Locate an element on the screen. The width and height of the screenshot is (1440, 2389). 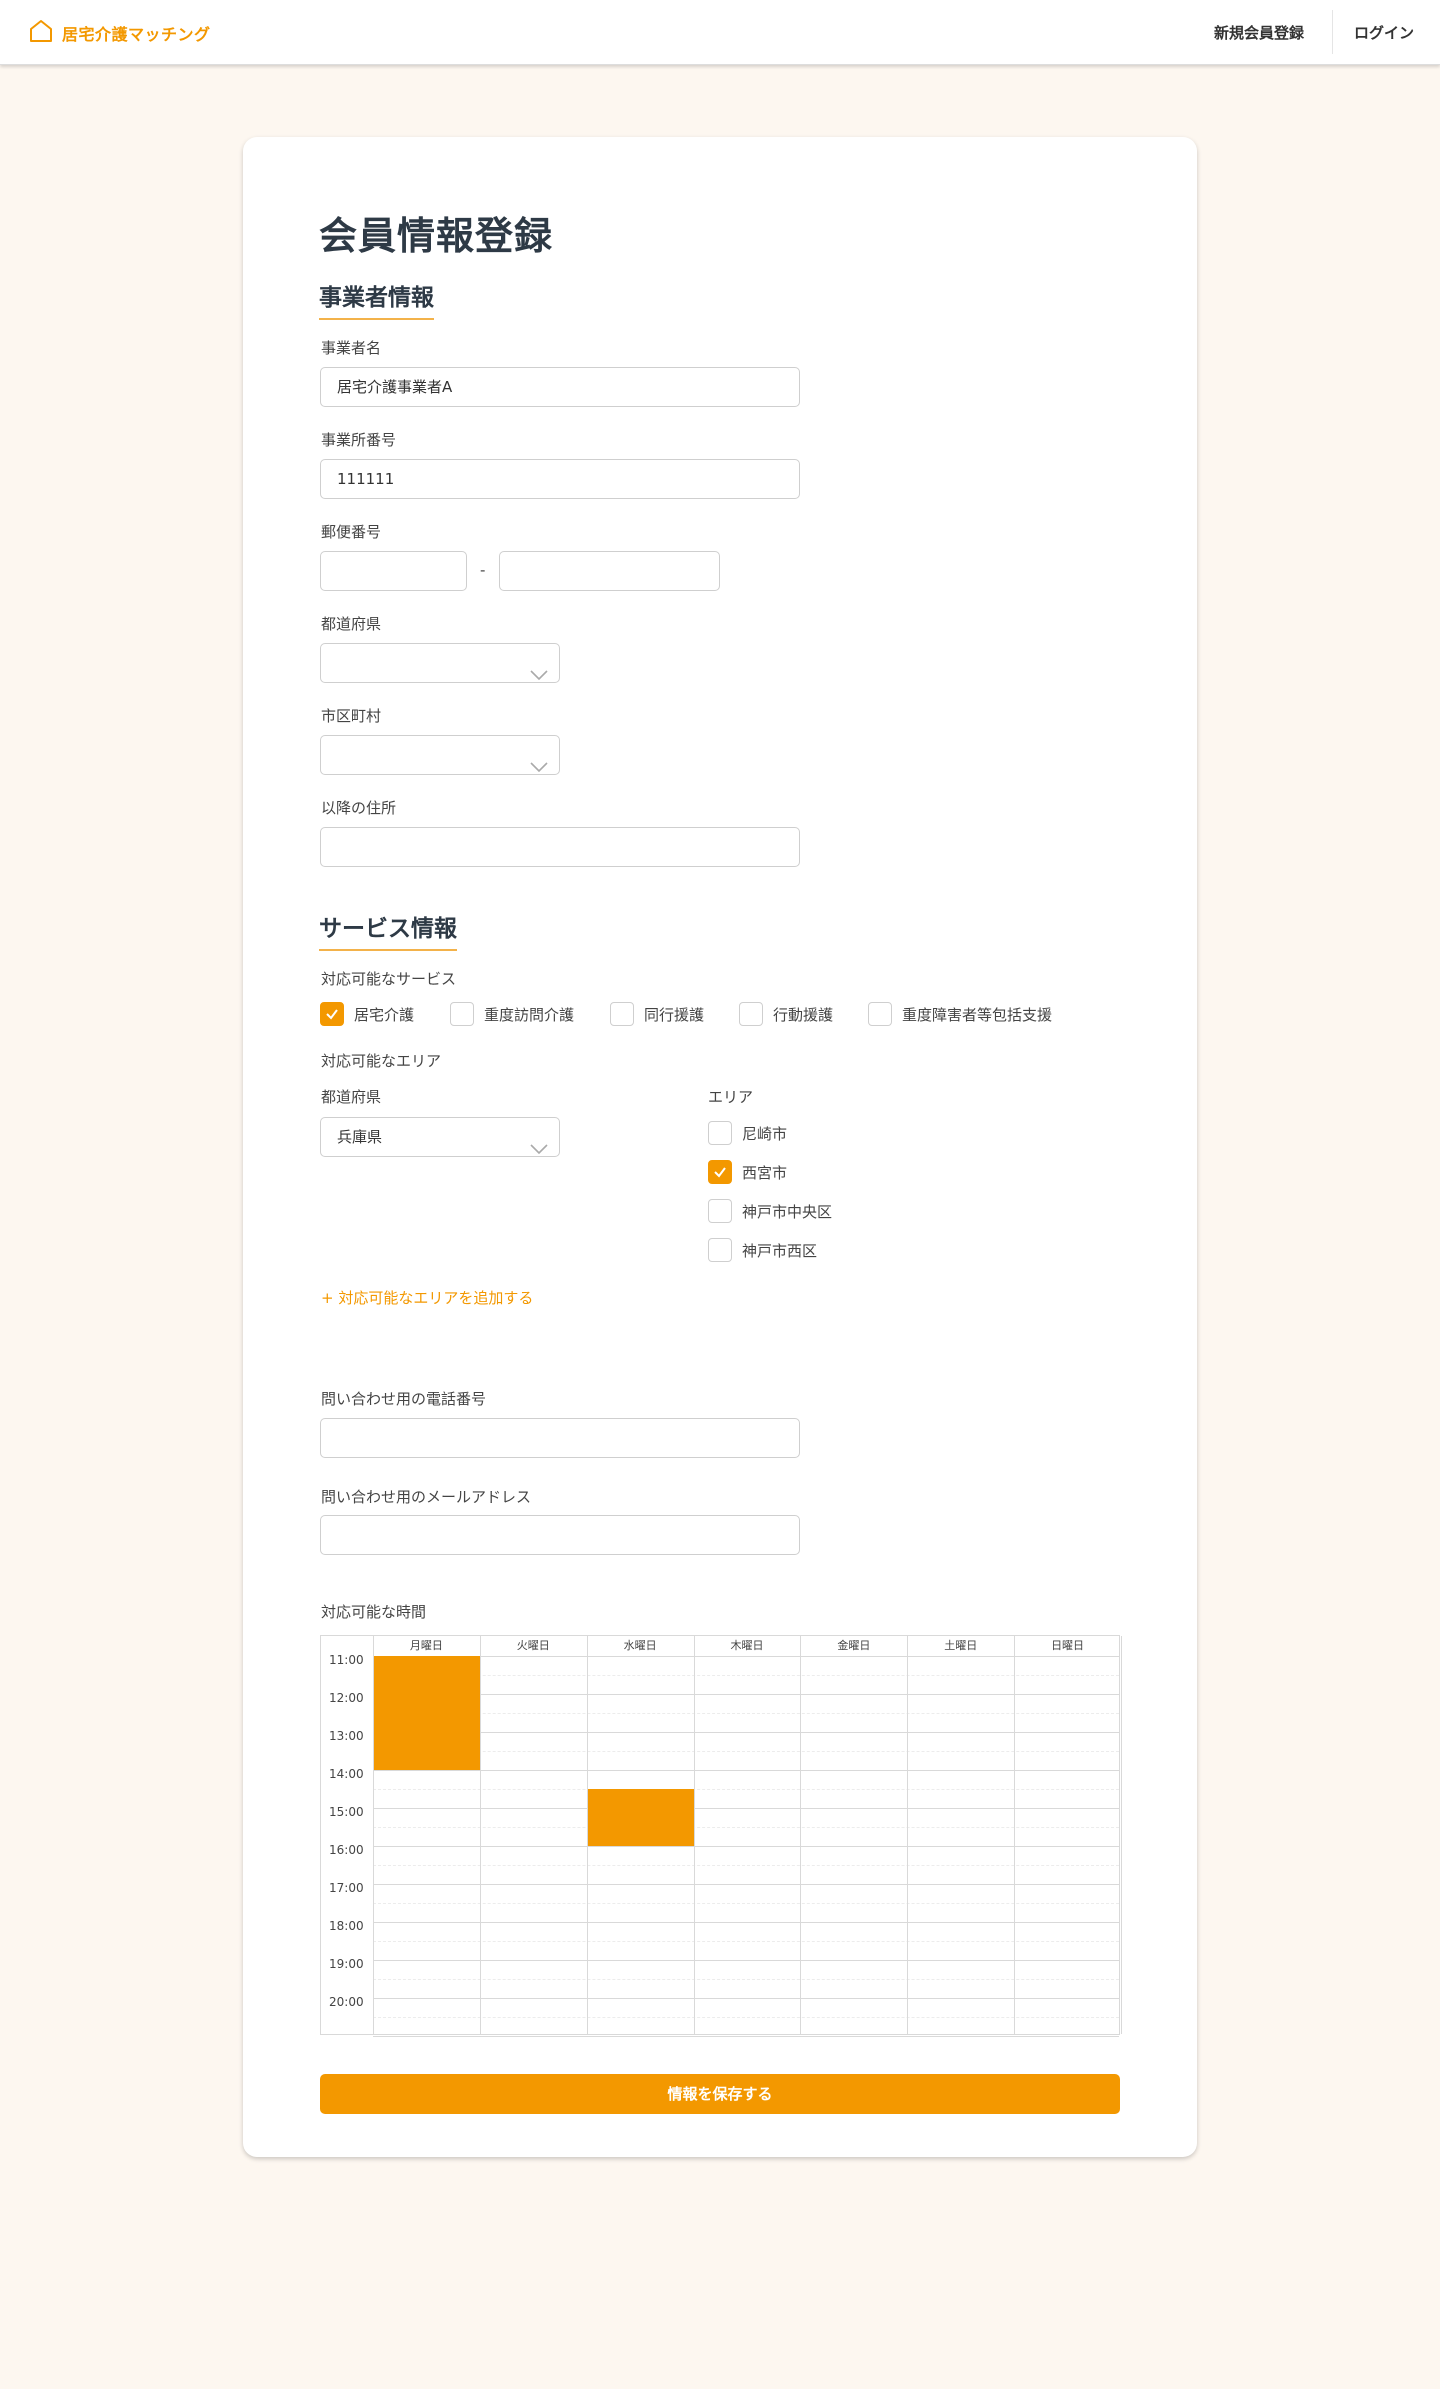
business-name-label: 事業者名 is located at coordinates (351, 348).